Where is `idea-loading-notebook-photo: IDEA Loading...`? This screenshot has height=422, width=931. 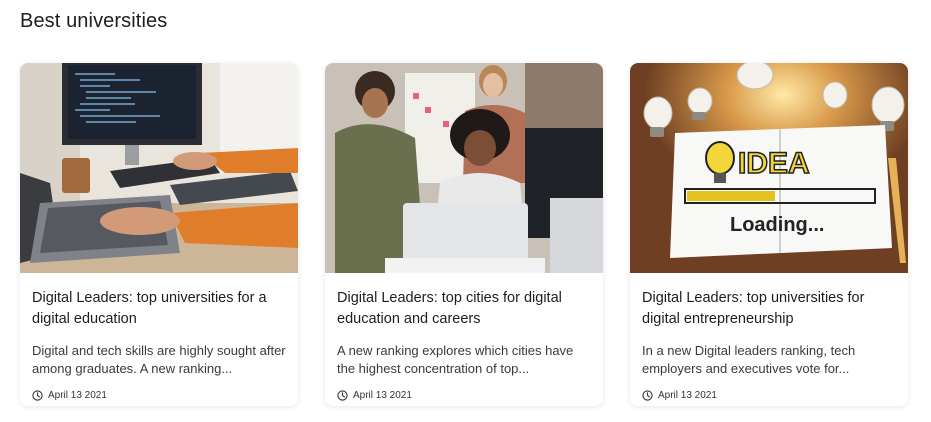 idea-loading-notebook-photo: IDEA Loading... is located at coordinates (769, 168).